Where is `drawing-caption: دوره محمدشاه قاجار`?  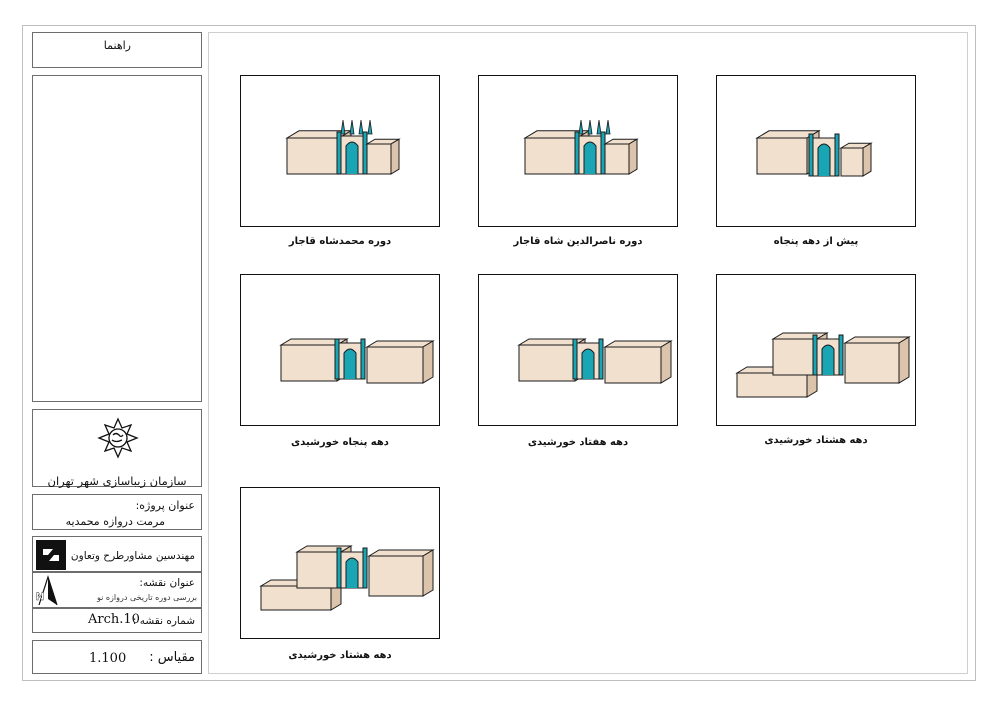
drawing-caption: دوره محمدشاه قاجار is located at coordinates (340, 241).